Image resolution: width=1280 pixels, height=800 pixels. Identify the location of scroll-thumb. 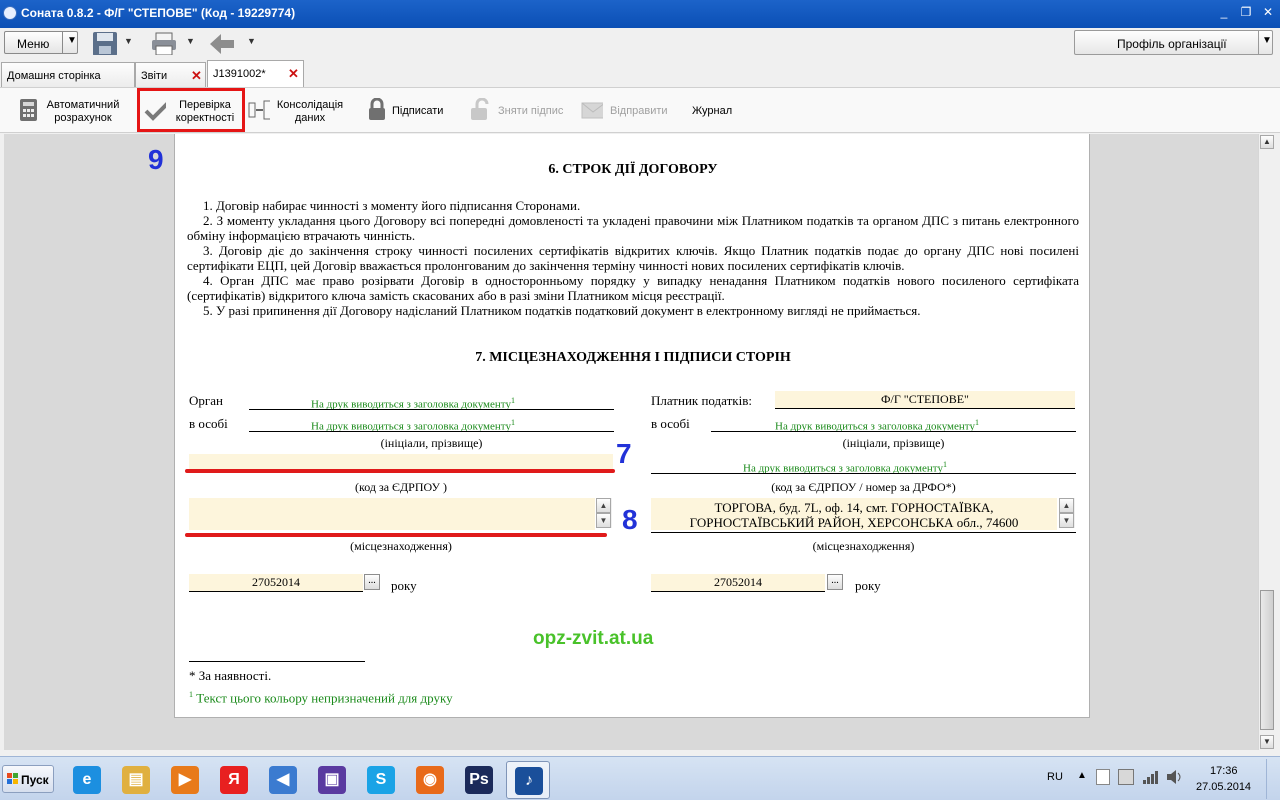
(1267, 660).